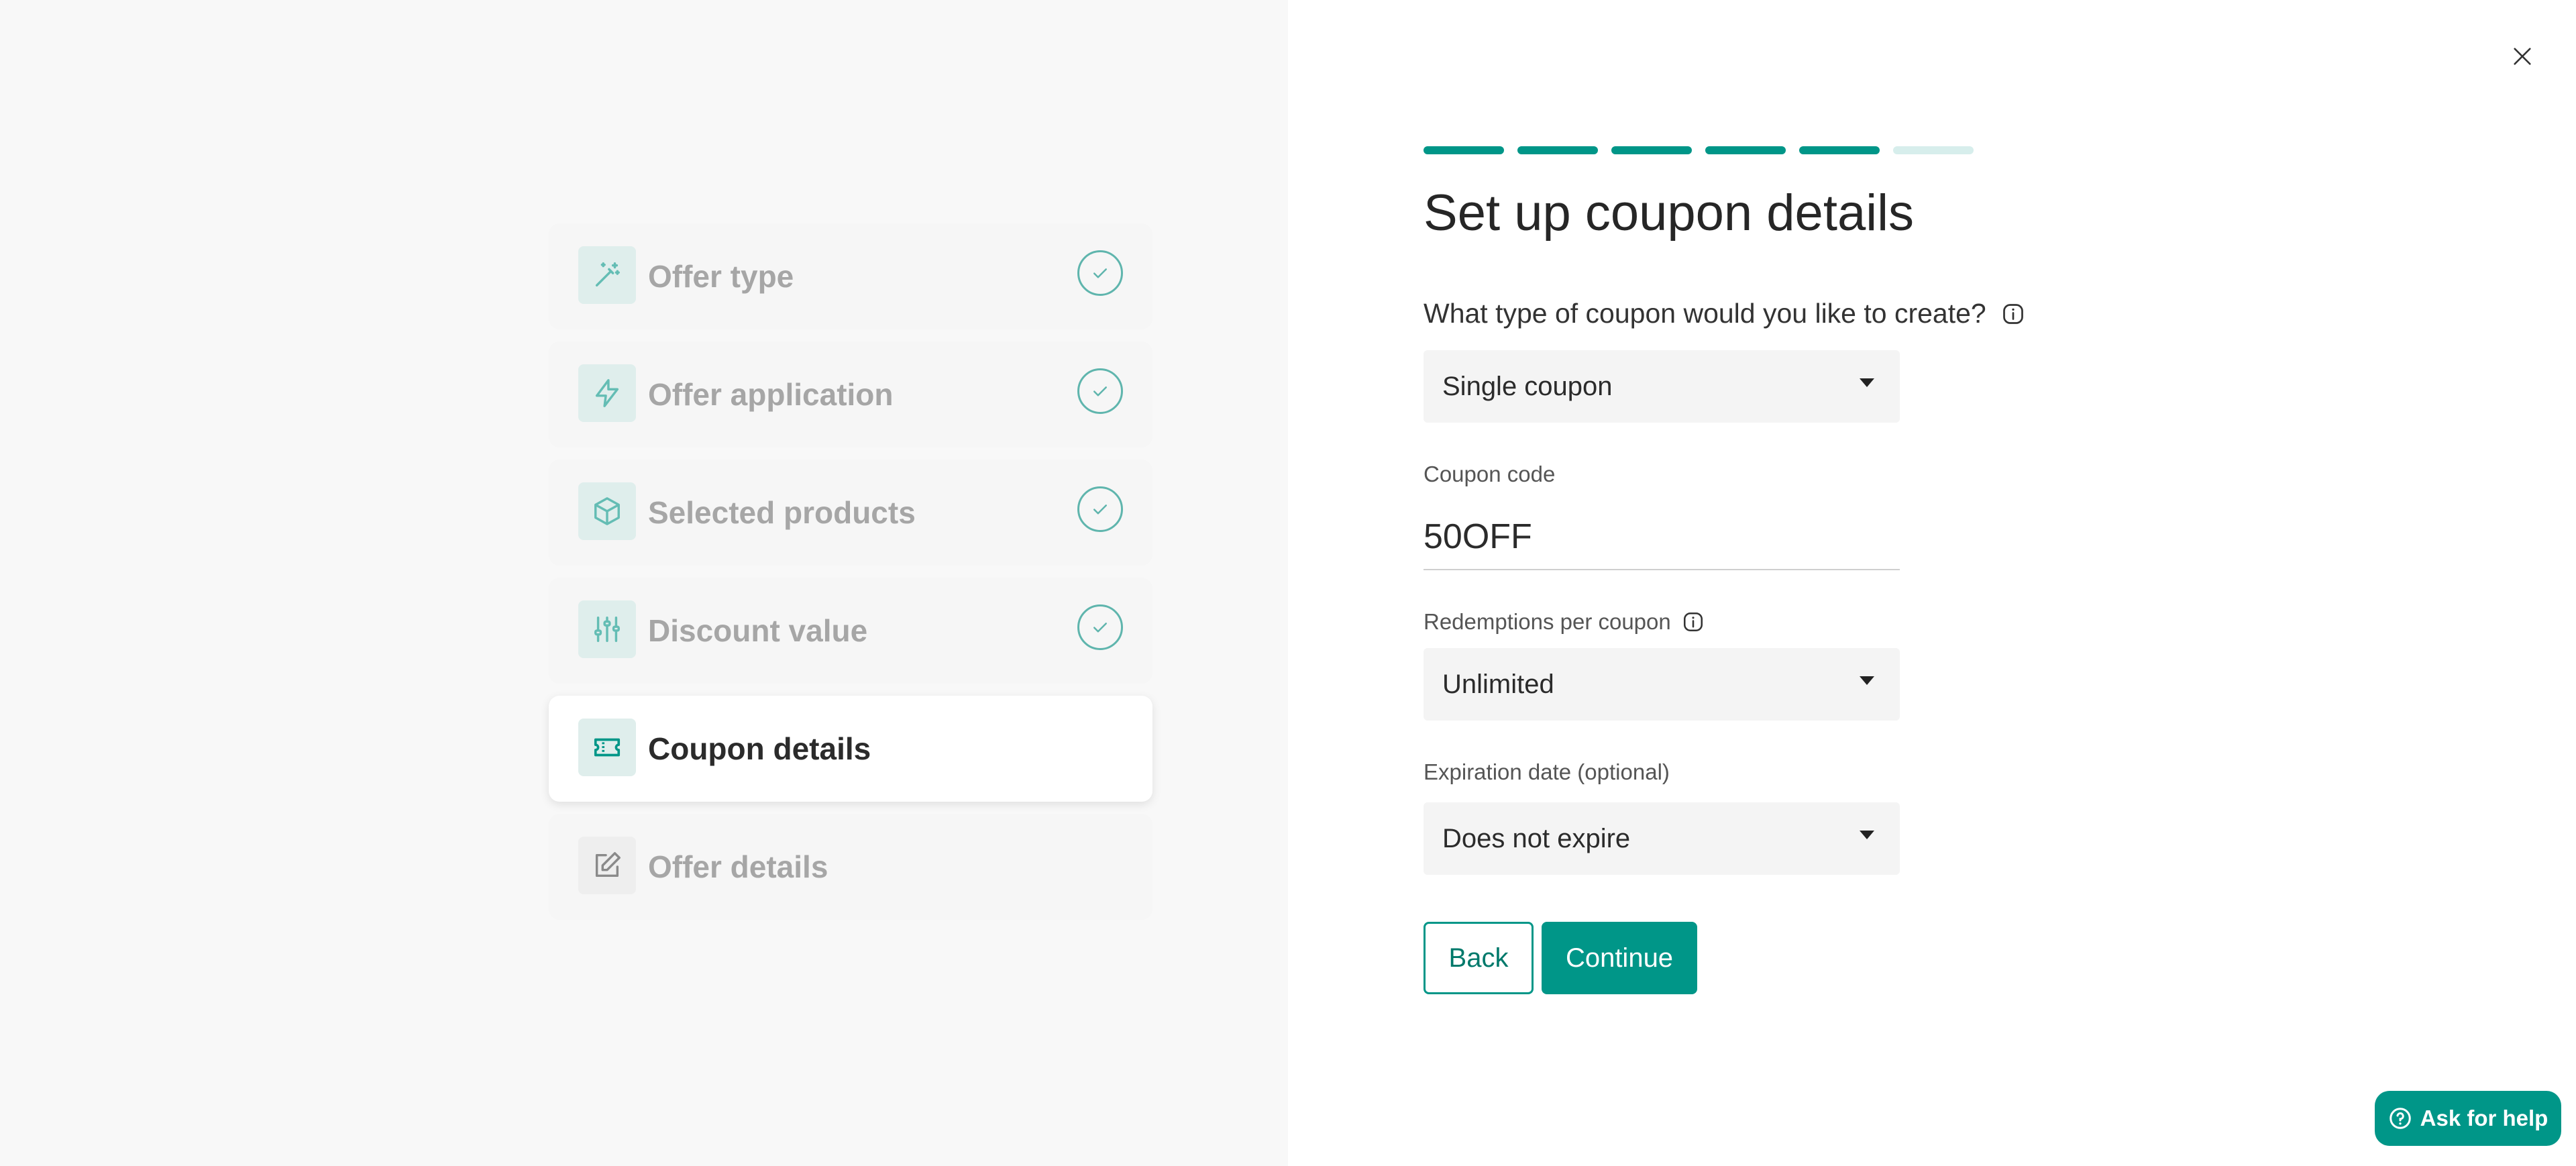  What do you see at coordinates (607, 865) in the screenshot?
I see `edit-icon` at bounding box center [607, 865].